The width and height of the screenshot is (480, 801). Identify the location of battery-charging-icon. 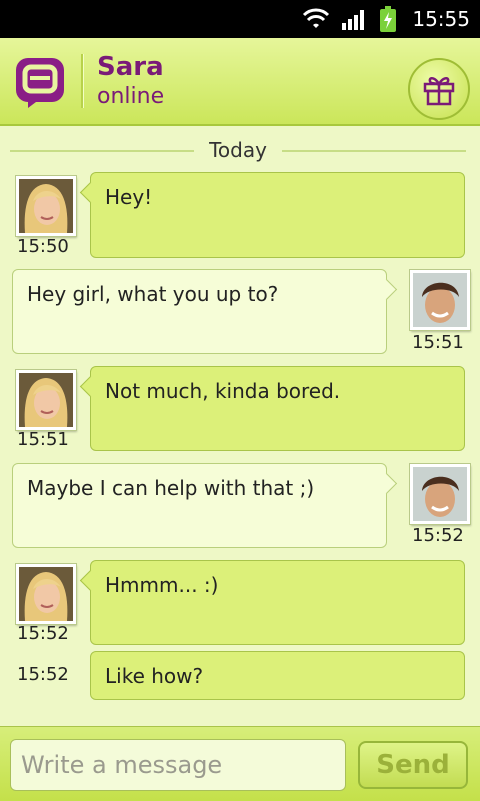
(388, 19).